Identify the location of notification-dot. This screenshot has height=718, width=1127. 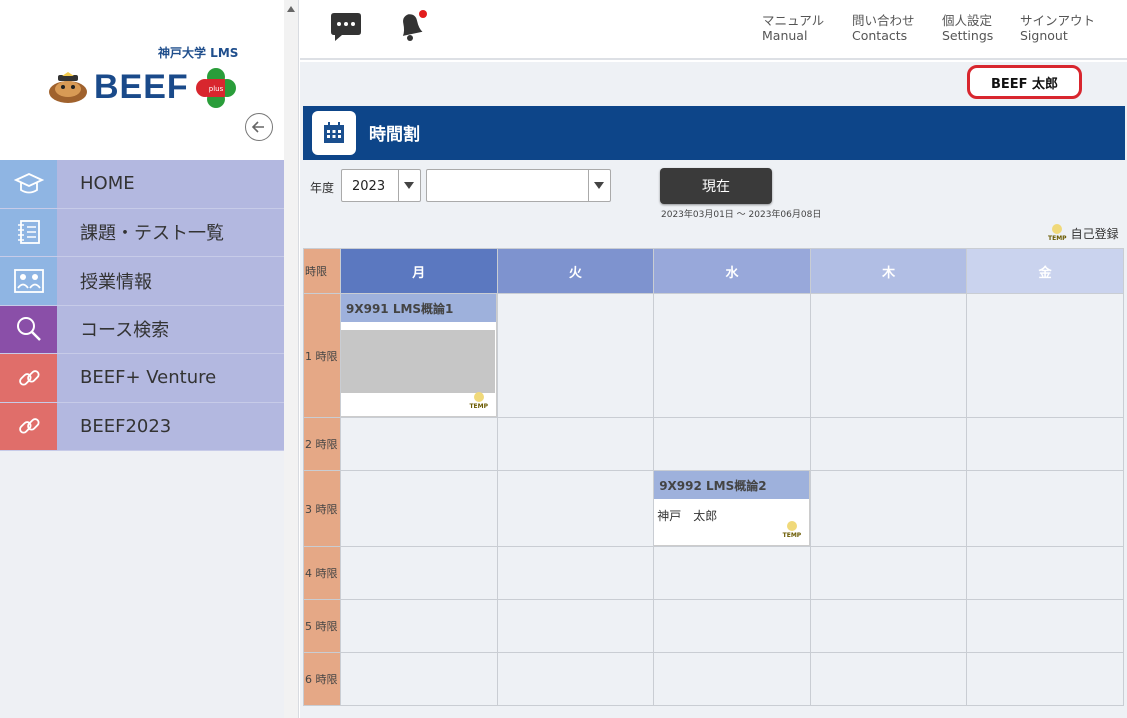
(423, 14).